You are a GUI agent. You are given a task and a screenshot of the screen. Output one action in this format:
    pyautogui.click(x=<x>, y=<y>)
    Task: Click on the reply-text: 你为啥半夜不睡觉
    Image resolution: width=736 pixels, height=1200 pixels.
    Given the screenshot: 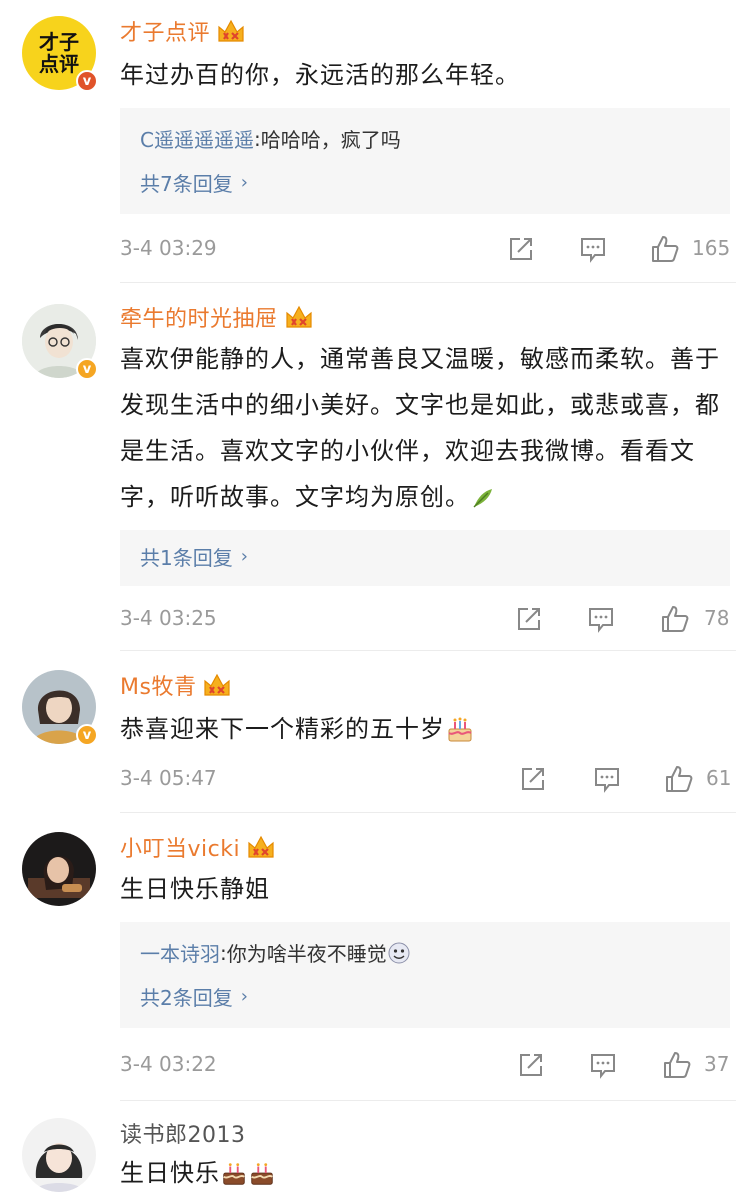 What is the action you would take?
    pyautogui.click(x=306, y=954)
    